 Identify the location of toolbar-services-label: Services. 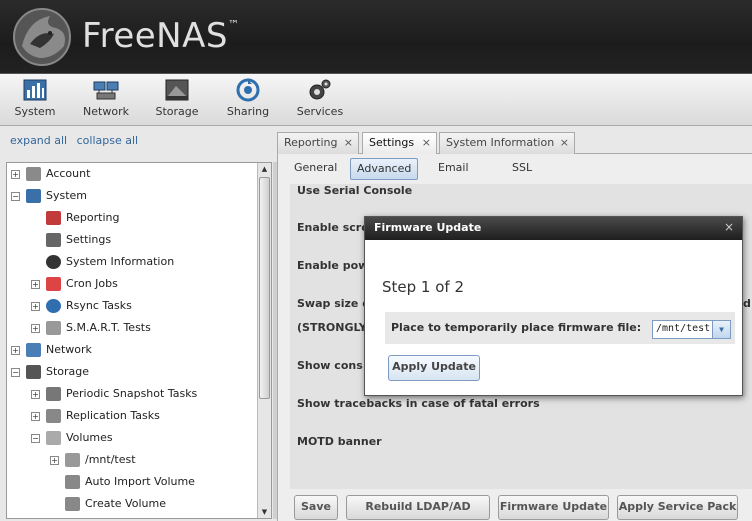
(320, 111).